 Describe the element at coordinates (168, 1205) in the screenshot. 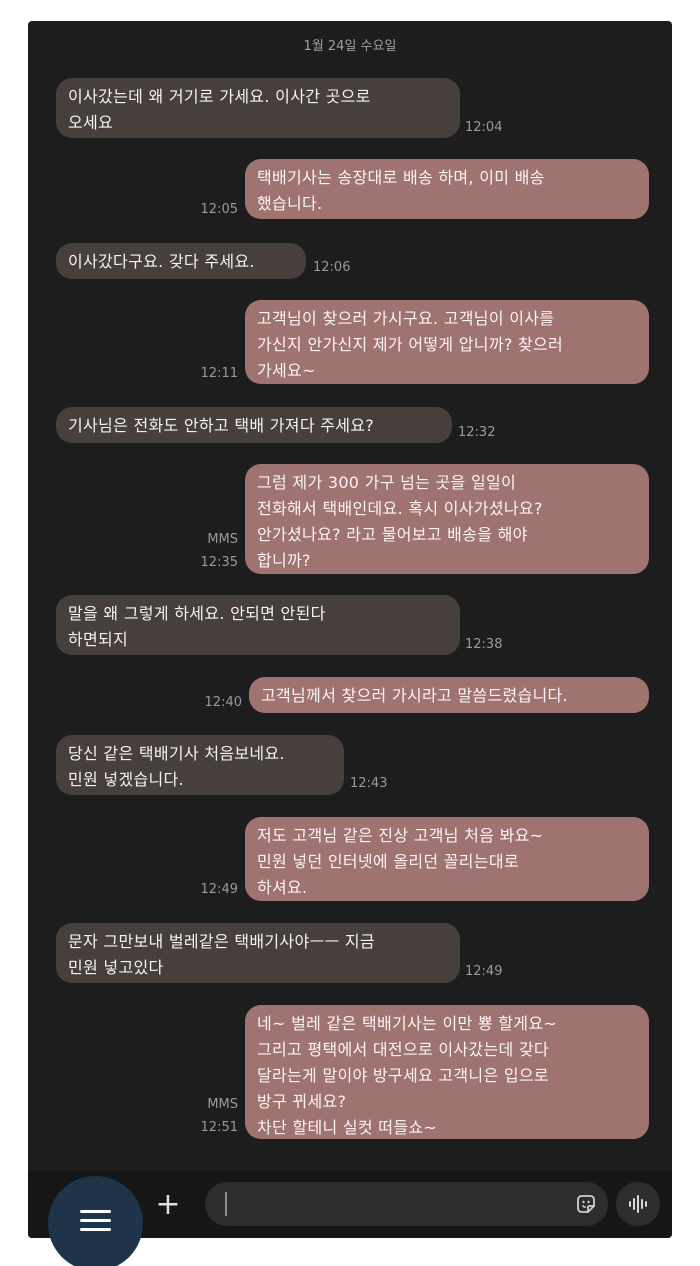

I see `plus-icon: +` at that location.